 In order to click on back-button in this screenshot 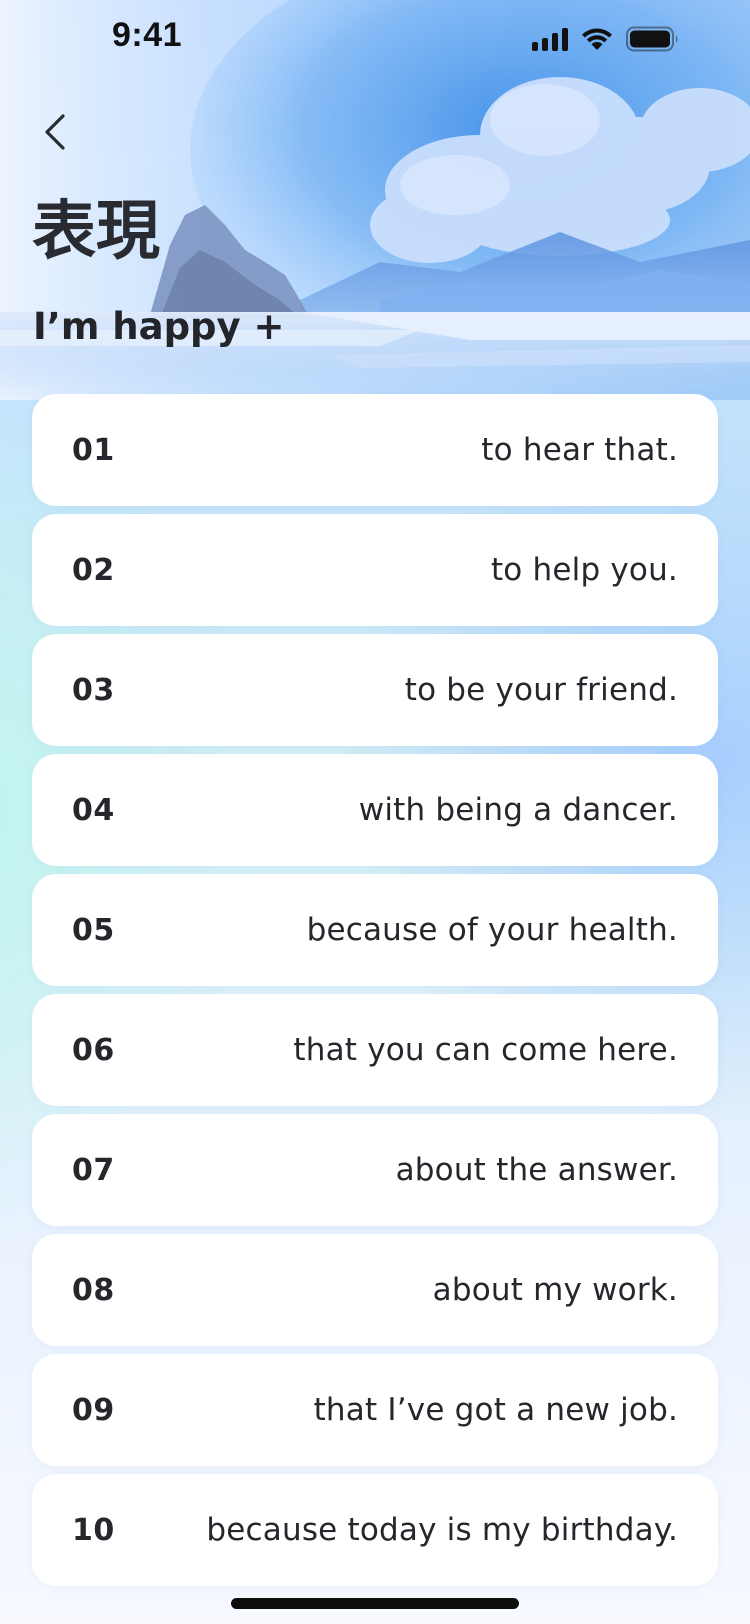, I will do `click(55, 132)`.